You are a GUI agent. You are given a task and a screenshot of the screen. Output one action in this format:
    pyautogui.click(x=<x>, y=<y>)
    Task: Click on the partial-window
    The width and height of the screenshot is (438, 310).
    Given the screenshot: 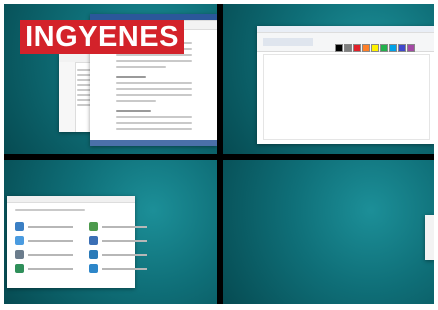 What is the action you would take?
    pyautogui.click(x=429, y=237)
    